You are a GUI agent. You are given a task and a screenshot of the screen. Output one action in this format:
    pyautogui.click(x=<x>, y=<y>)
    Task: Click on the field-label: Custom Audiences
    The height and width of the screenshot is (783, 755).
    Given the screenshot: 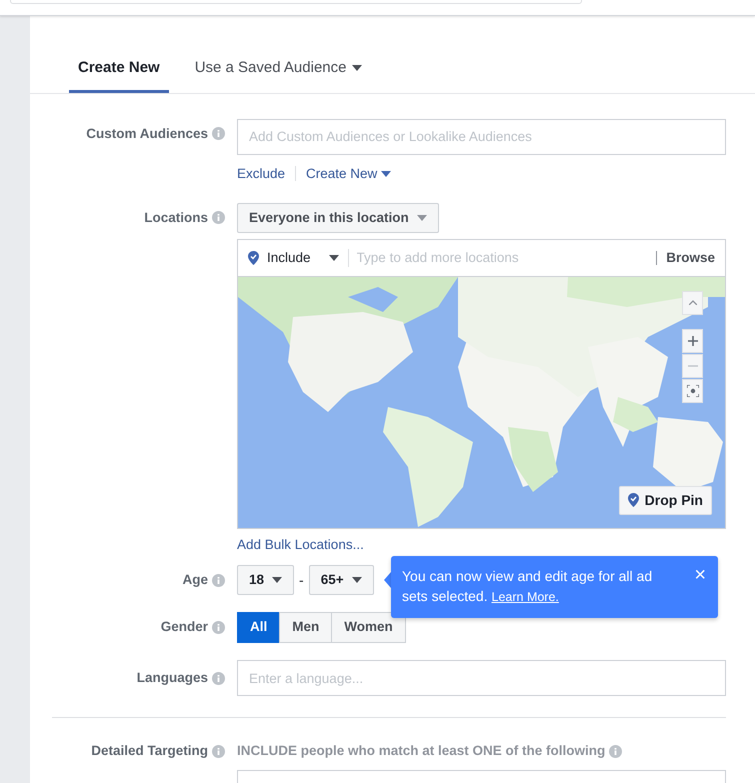 What is the action you would take?
    pyautogui.click(x=147, y=133)
    